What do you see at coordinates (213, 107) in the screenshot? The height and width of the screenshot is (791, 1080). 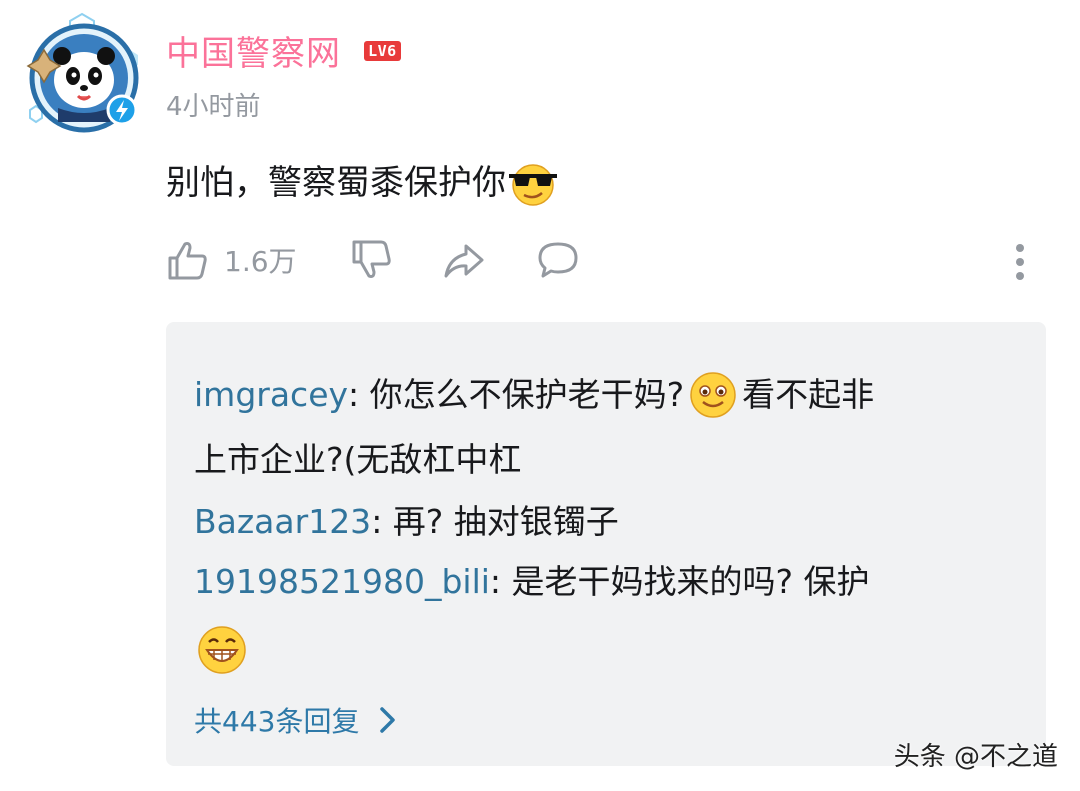 I see `comment-timestamp: 4小时前` at bounding box center [213, 107].